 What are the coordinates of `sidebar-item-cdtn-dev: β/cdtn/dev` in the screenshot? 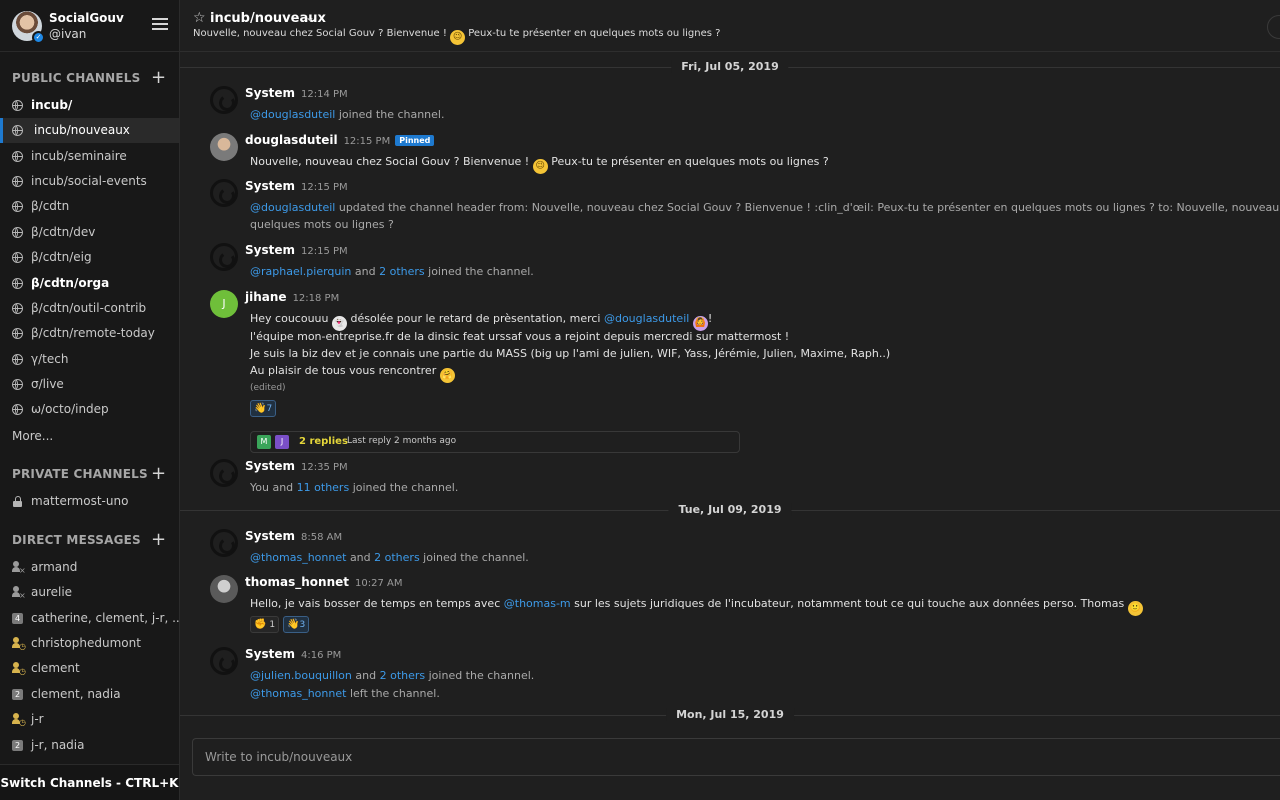 It's located at (89, 232).